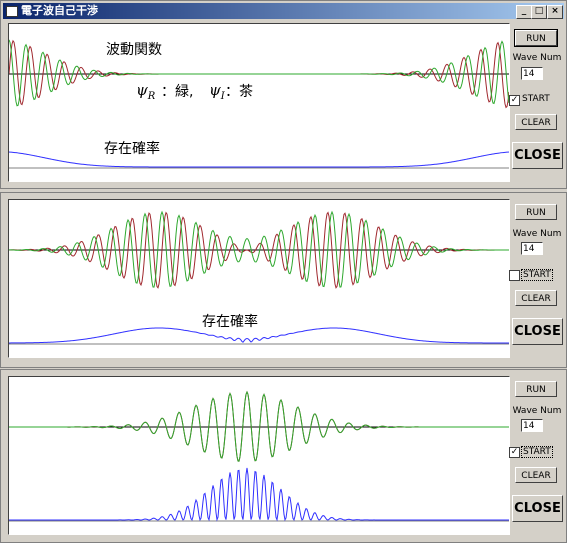 This screenshot has width=567, height=543. What do you see at coordinates (555, 12) in the screenshot?
I see `close-window-button: ×` at bounding box center [555, 12].